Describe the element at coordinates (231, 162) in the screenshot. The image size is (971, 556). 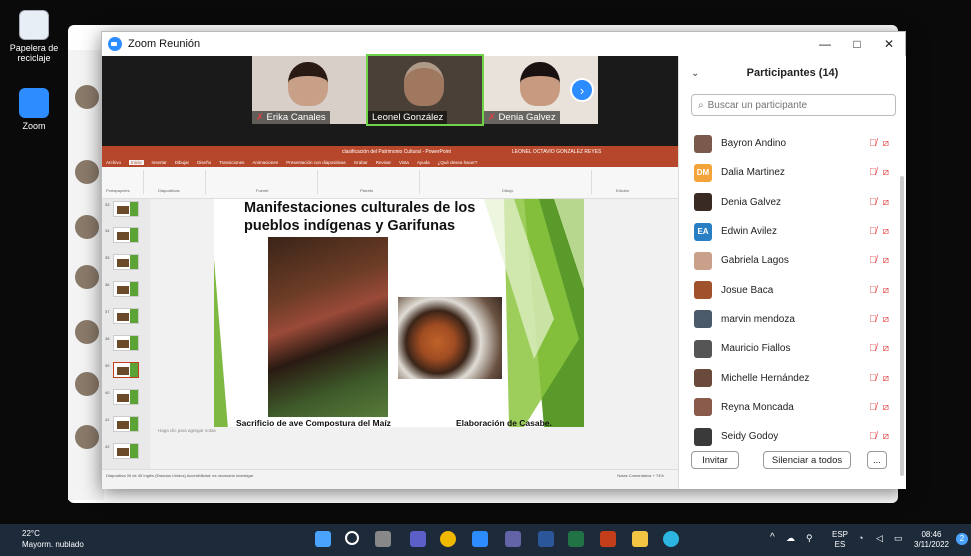
I see `ppt-menu-item: Transiciones` at that location.